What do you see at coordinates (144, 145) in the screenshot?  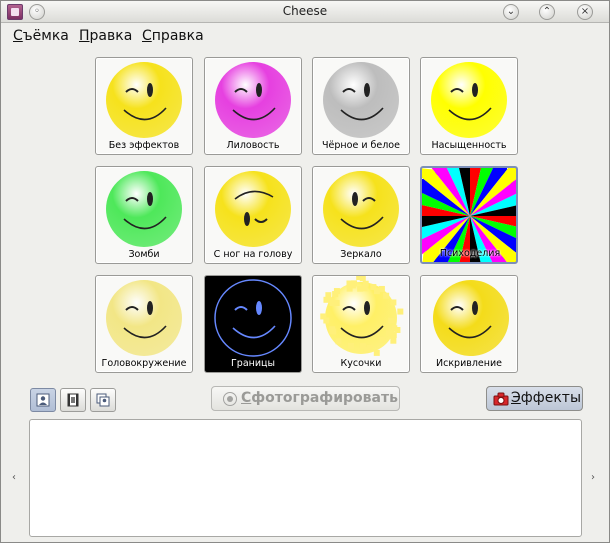 I see `effect-label: Без эффектов` at bounding box center [144, 145].